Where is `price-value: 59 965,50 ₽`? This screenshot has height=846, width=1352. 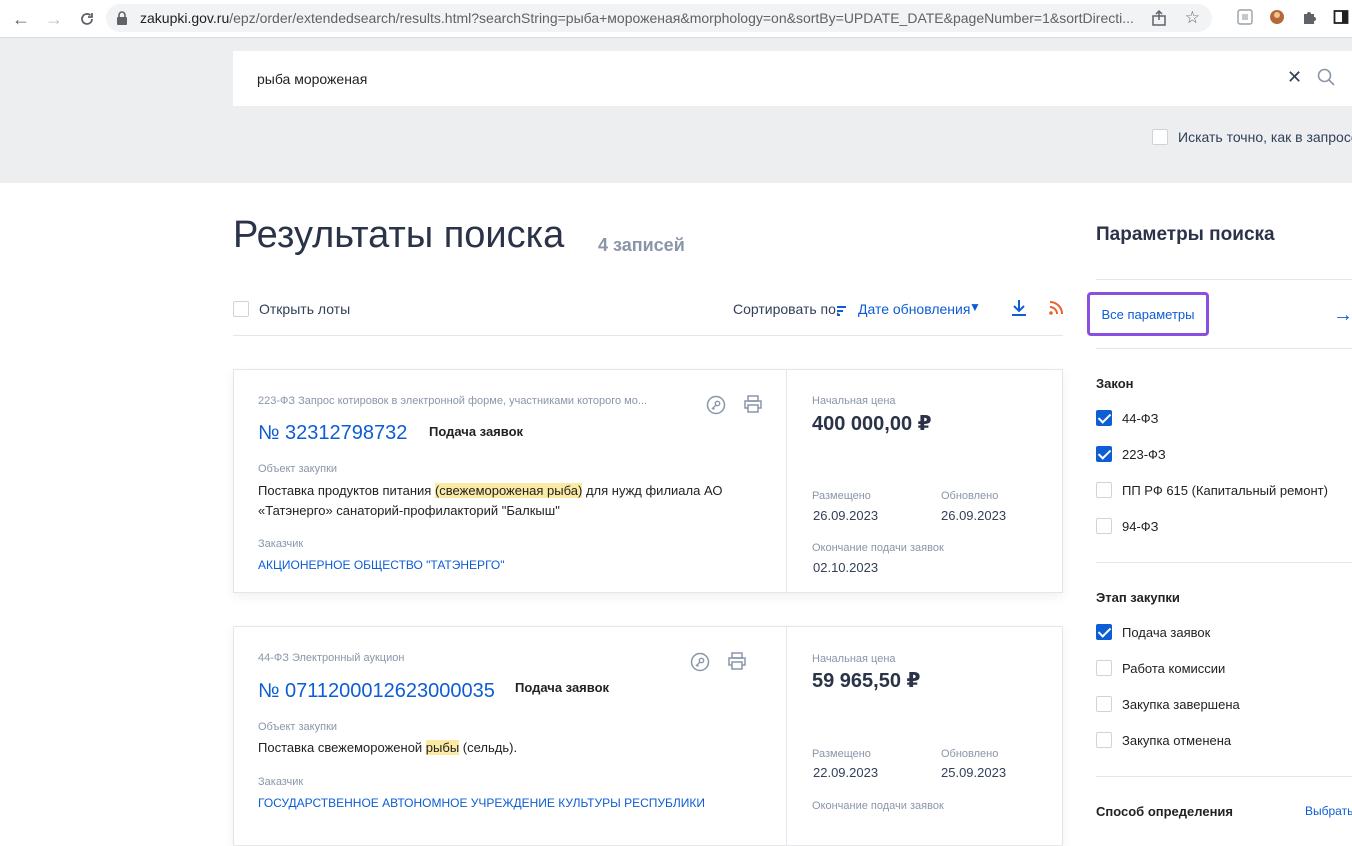 price-value: 59 965,50 ₽ is located at coordinates (866, 681).